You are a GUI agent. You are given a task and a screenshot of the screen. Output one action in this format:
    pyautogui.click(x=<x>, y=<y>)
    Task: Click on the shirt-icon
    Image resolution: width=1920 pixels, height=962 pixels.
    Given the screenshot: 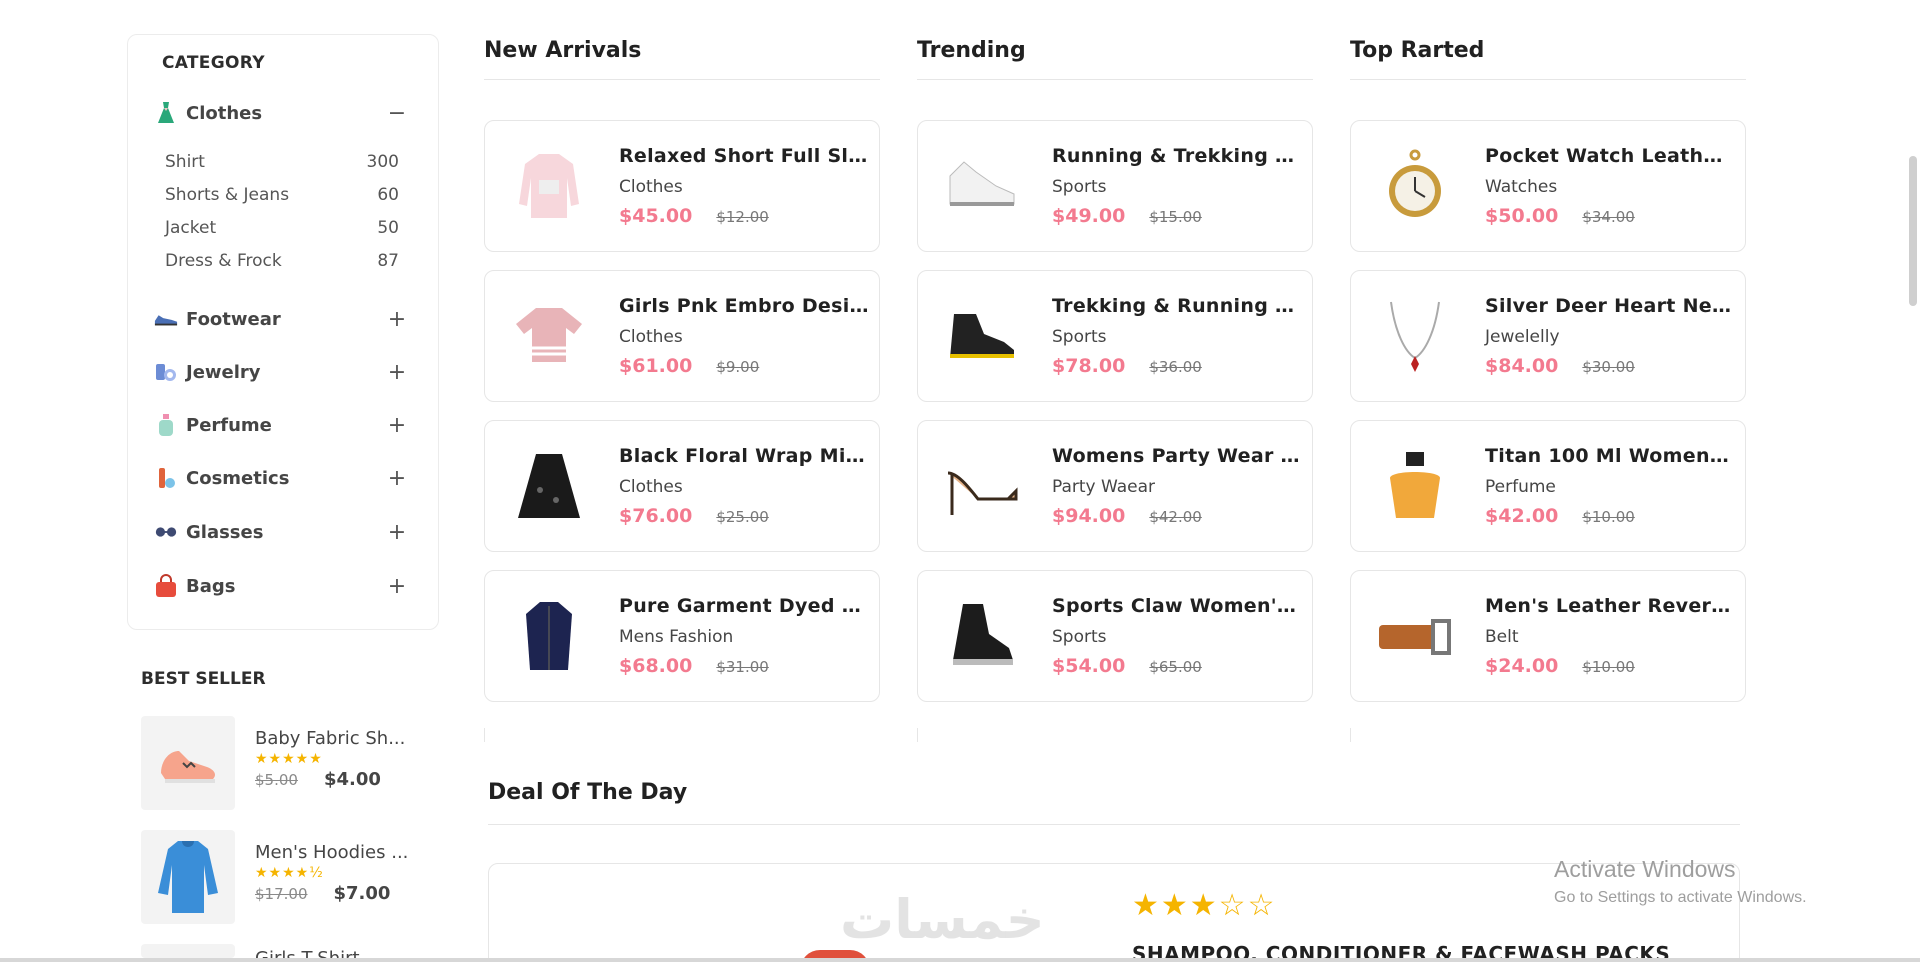 What is the action you would take?
    pyautogui.click(x=549, y=636)
    